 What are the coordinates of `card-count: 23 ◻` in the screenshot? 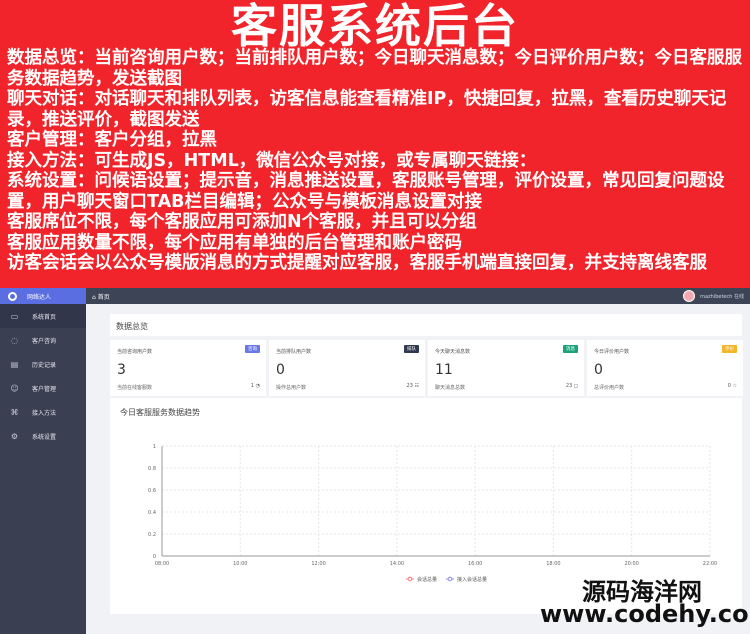 It's located at (572, 386).